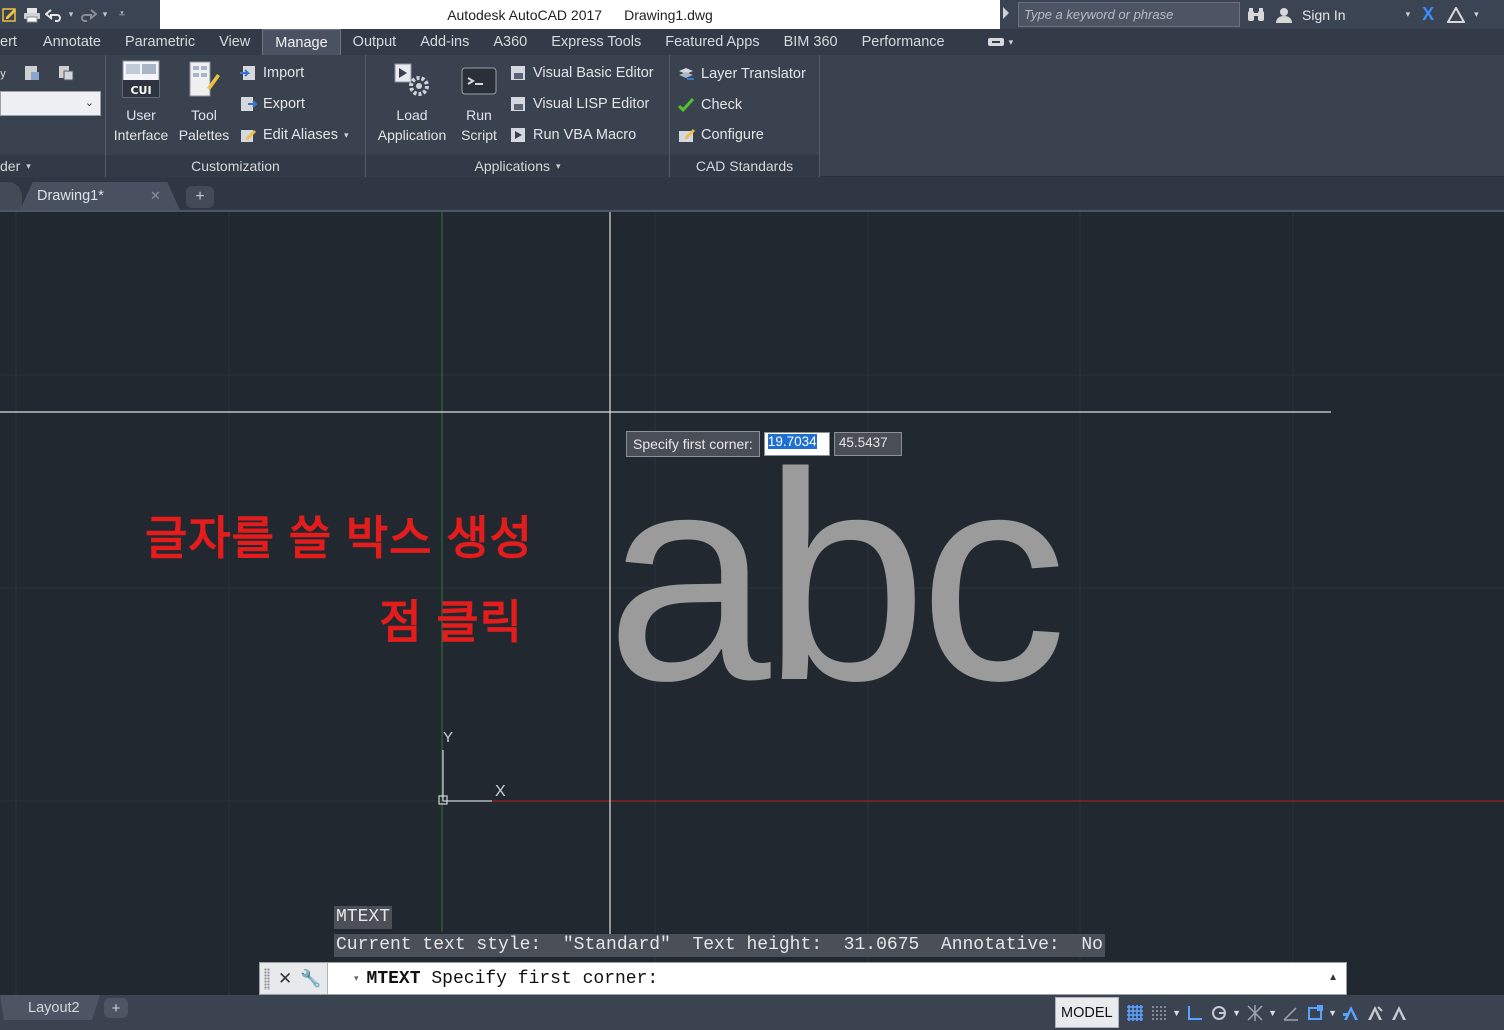 This screenshot has height=1030, width=1504. I want to click on close-command-icon: ✕, so click(285, 979).